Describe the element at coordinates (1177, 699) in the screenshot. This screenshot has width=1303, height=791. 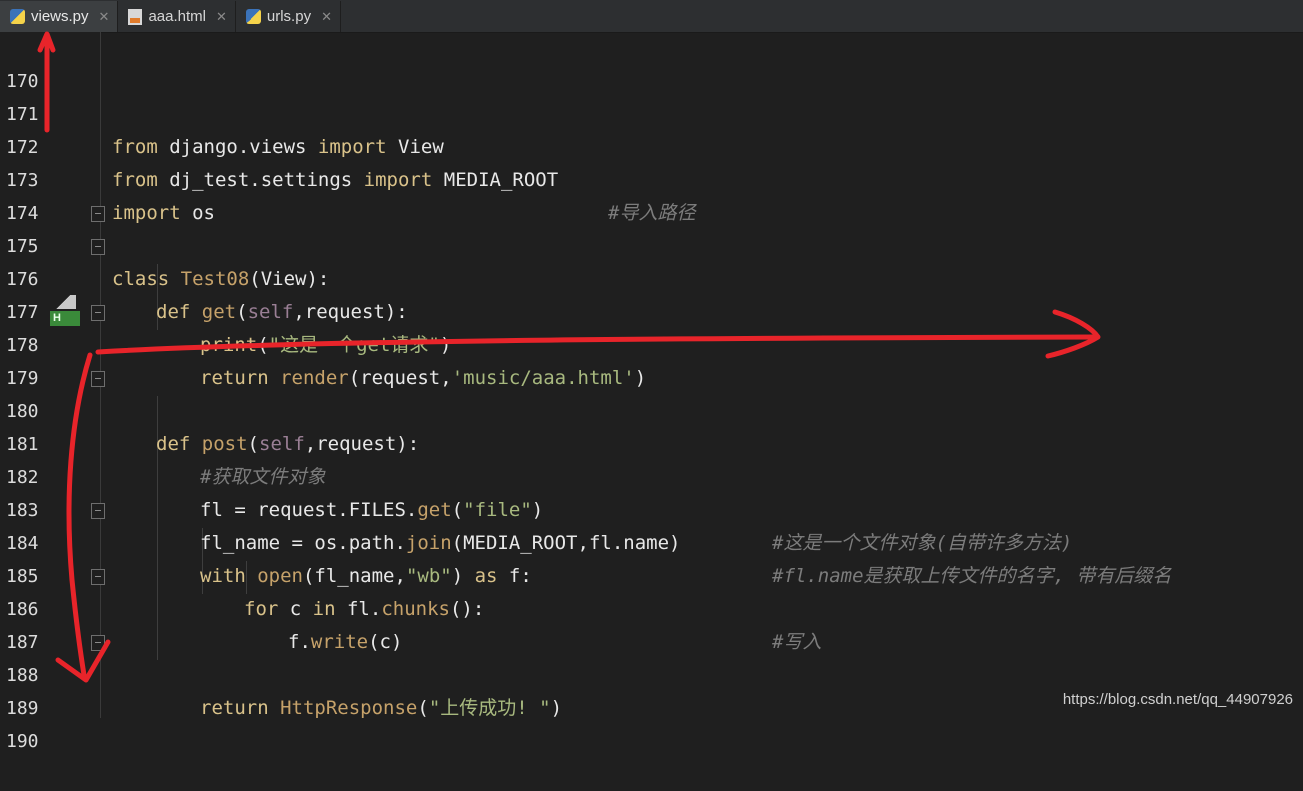
I see `watermark: https://blog.csdn.net/qq_44907926` at that location.